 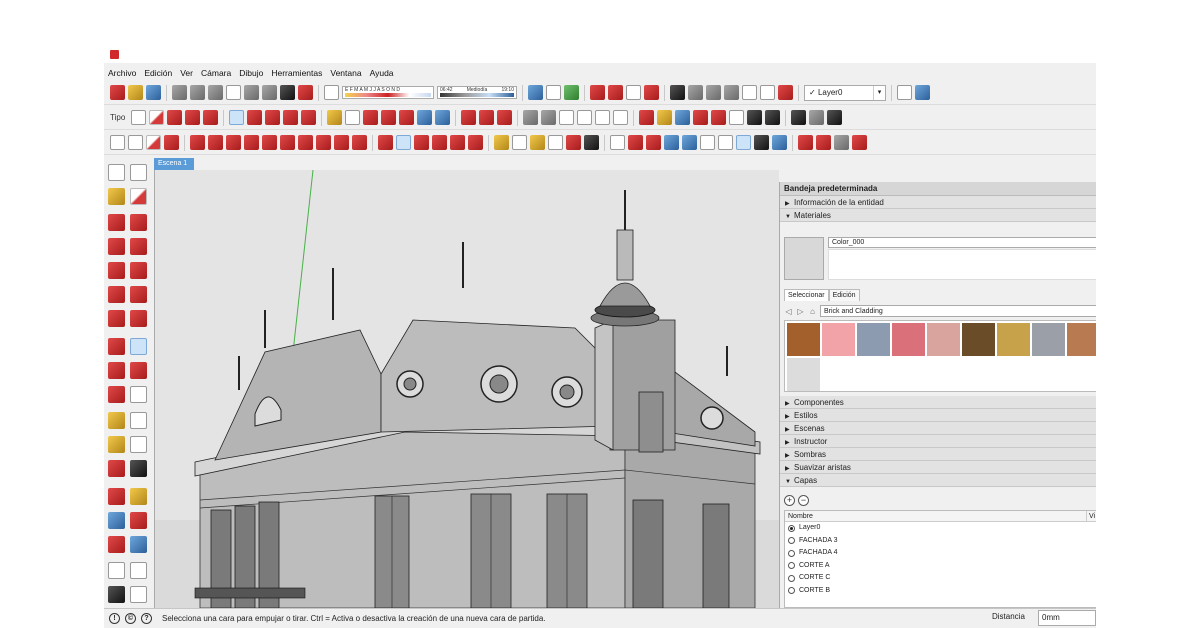 I want to click on menu-archivo: Archivo, so click(x=122, y=73).